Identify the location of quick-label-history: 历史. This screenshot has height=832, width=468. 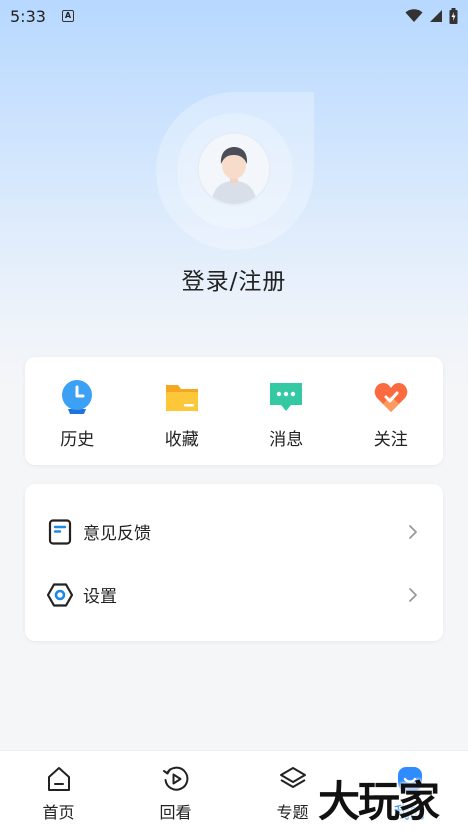
(77, 440).